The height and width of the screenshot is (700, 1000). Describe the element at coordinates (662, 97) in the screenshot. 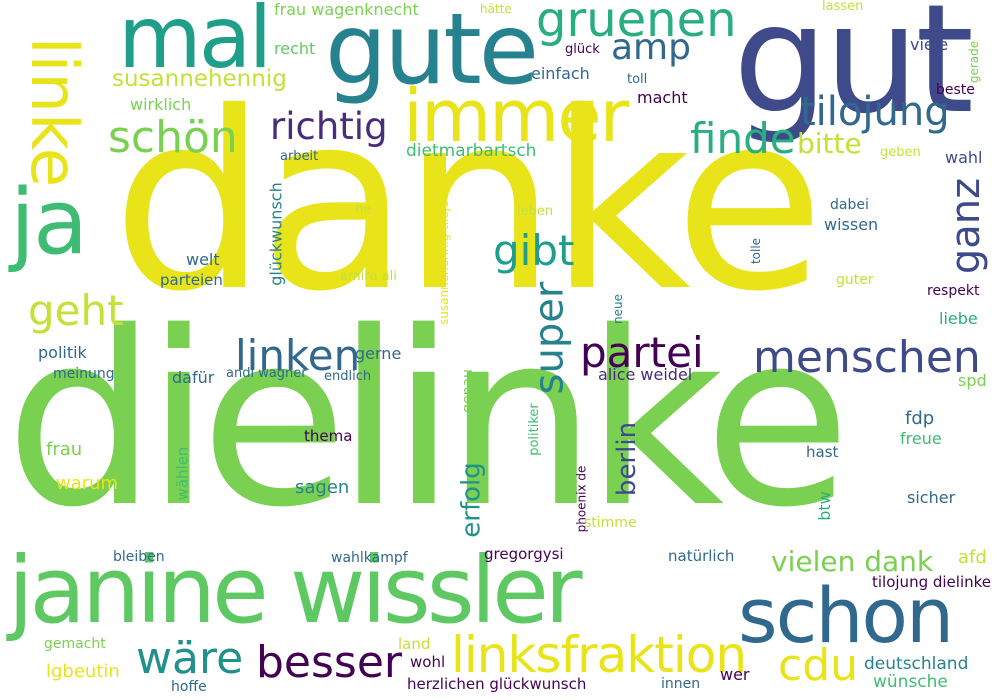

I see `word-macht: macht` at that location.